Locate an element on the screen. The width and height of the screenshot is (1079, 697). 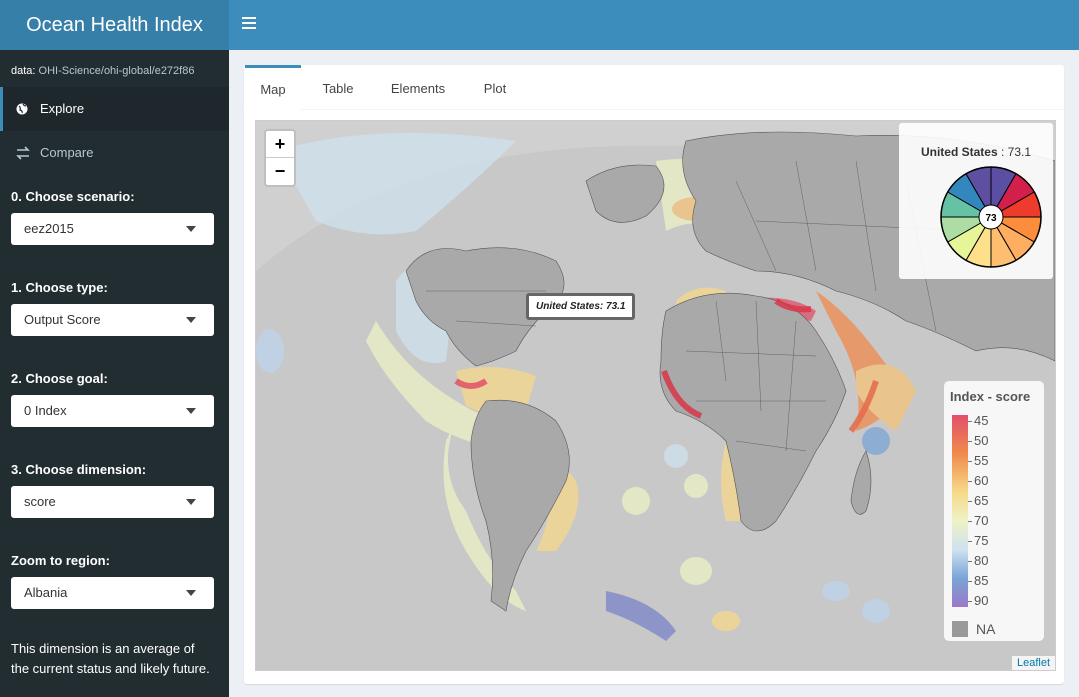
legend-tick: 85 is located at coordinates (978, 580).